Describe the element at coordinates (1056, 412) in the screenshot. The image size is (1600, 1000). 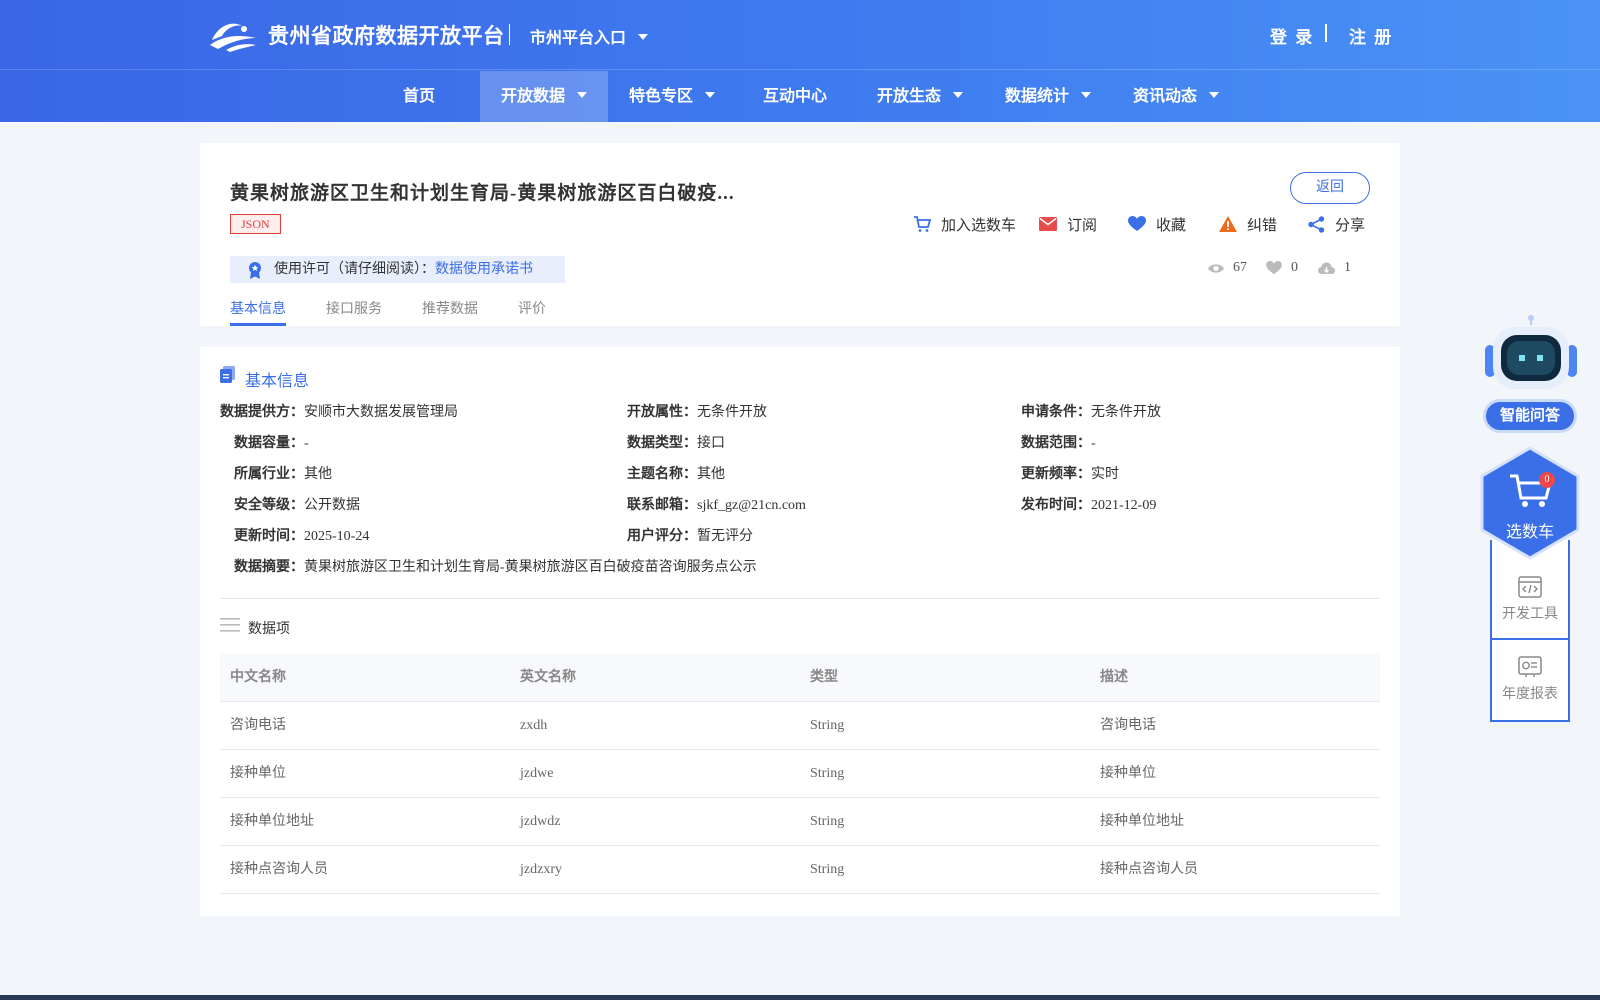
I see `field-label: 申请条件：` at that location.